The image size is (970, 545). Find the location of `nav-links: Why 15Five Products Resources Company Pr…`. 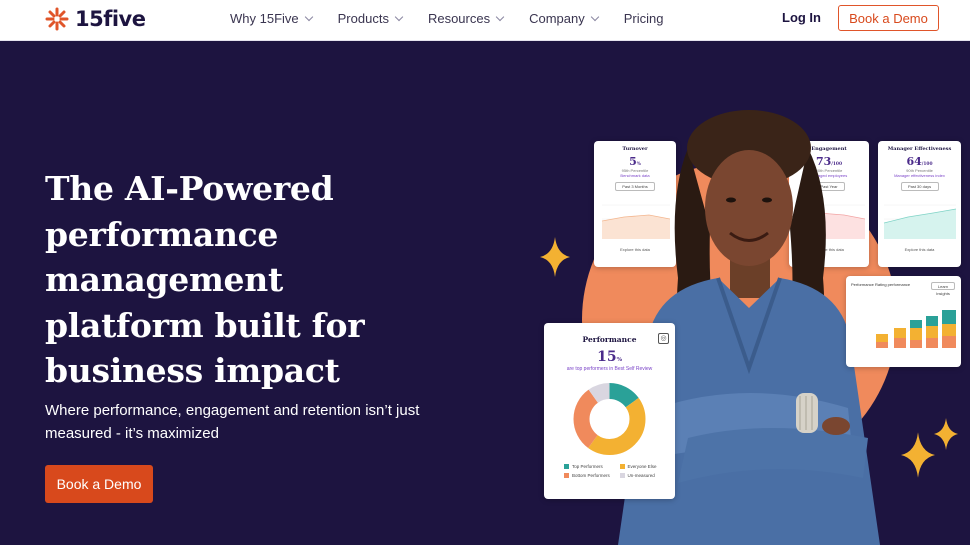

nav-links: Why 15Five Products Resources Company Pr… is located at coordinates (459, 18).